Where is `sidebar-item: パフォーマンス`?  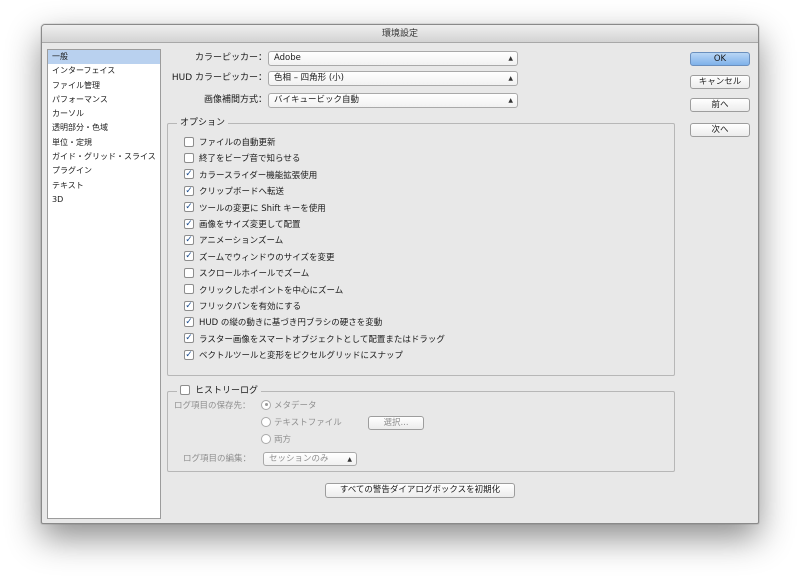 sidebar-item: パフォーマンス is located at coordinates (104, 100).